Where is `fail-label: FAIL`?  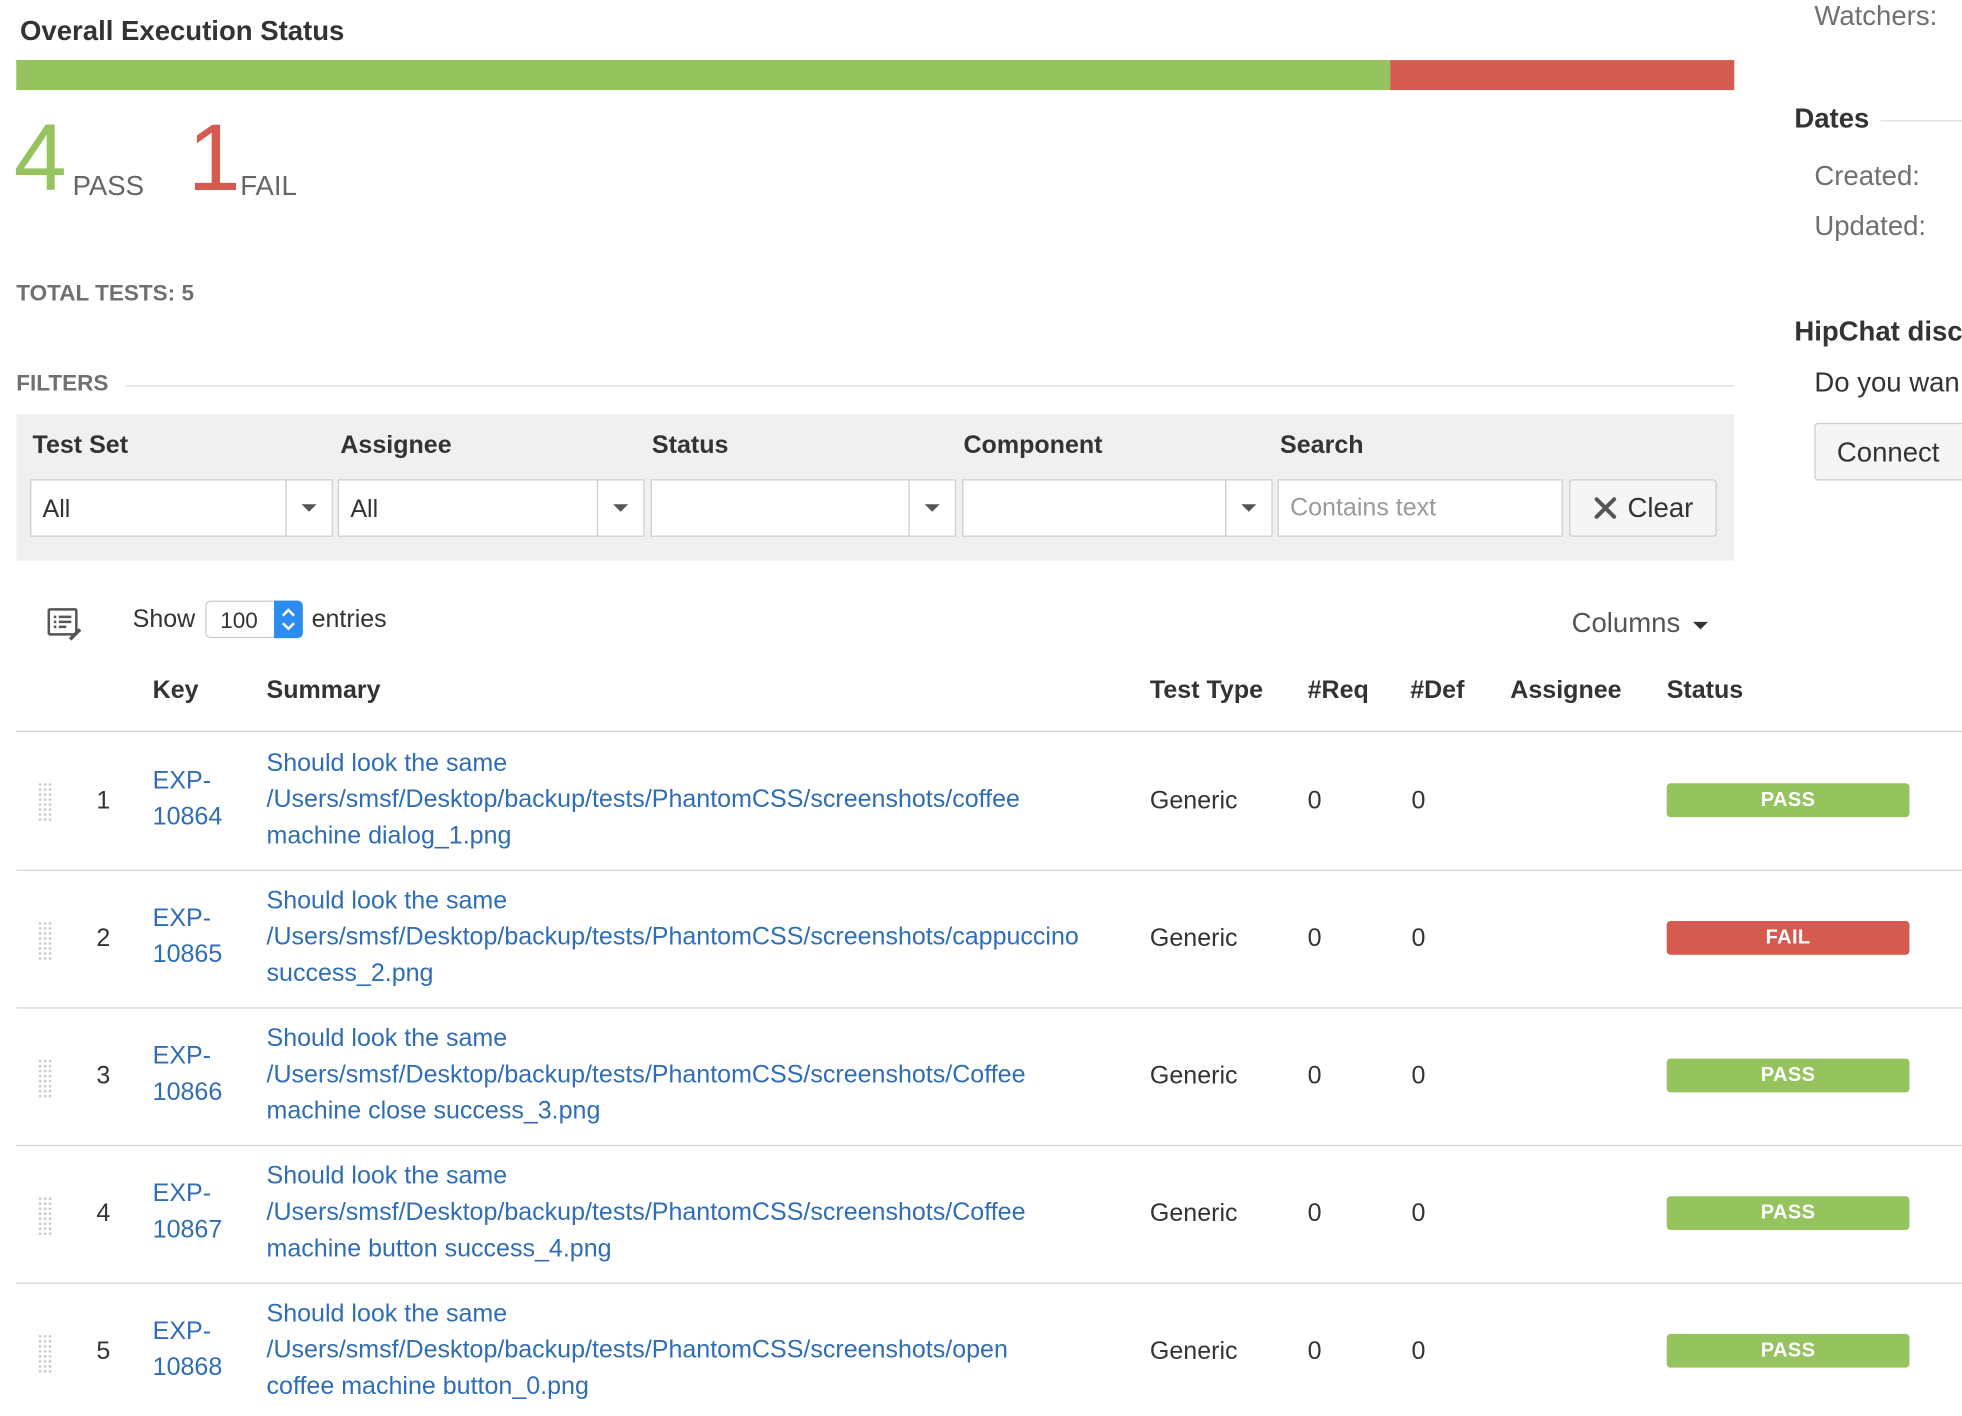 fail-label: FAIL is located at coordinates (268, 186).